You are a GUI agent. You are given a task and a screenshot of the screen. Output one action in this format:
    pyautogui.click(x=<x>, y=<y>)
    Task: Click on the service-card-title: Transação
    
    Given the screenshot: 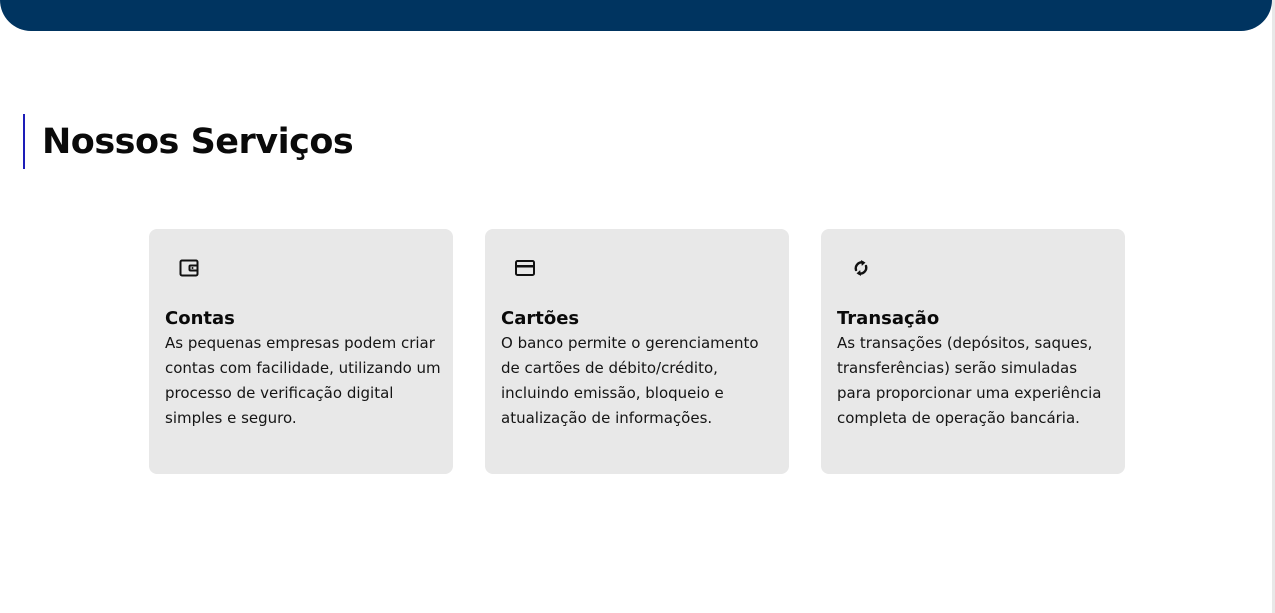 What is the action you would take?
    pyautogui.click(x=888, y=318)
    